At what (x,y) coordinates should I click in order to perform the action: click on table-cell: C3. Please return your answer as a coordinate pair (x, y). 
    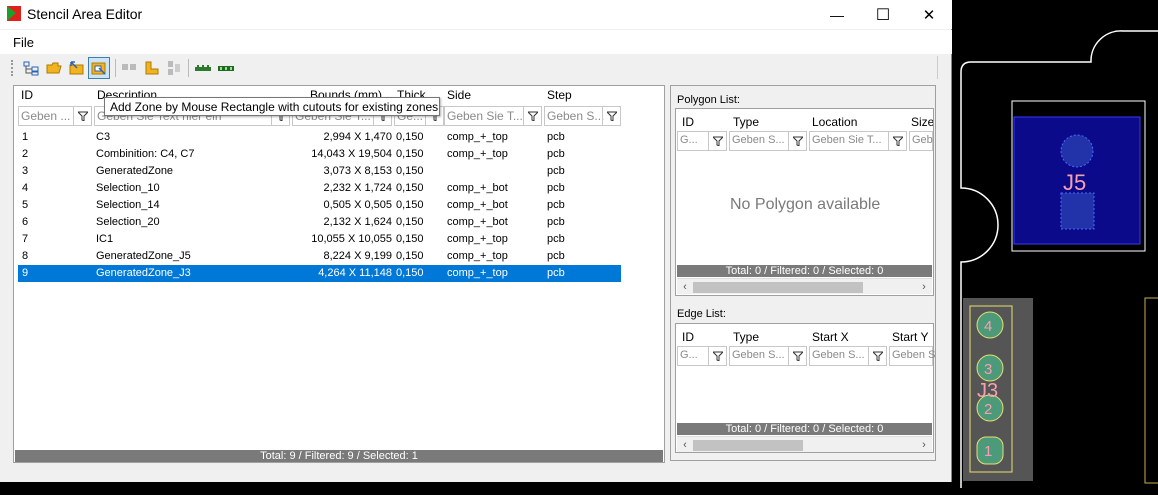
    Looking at the image, I should click on (103, 137).